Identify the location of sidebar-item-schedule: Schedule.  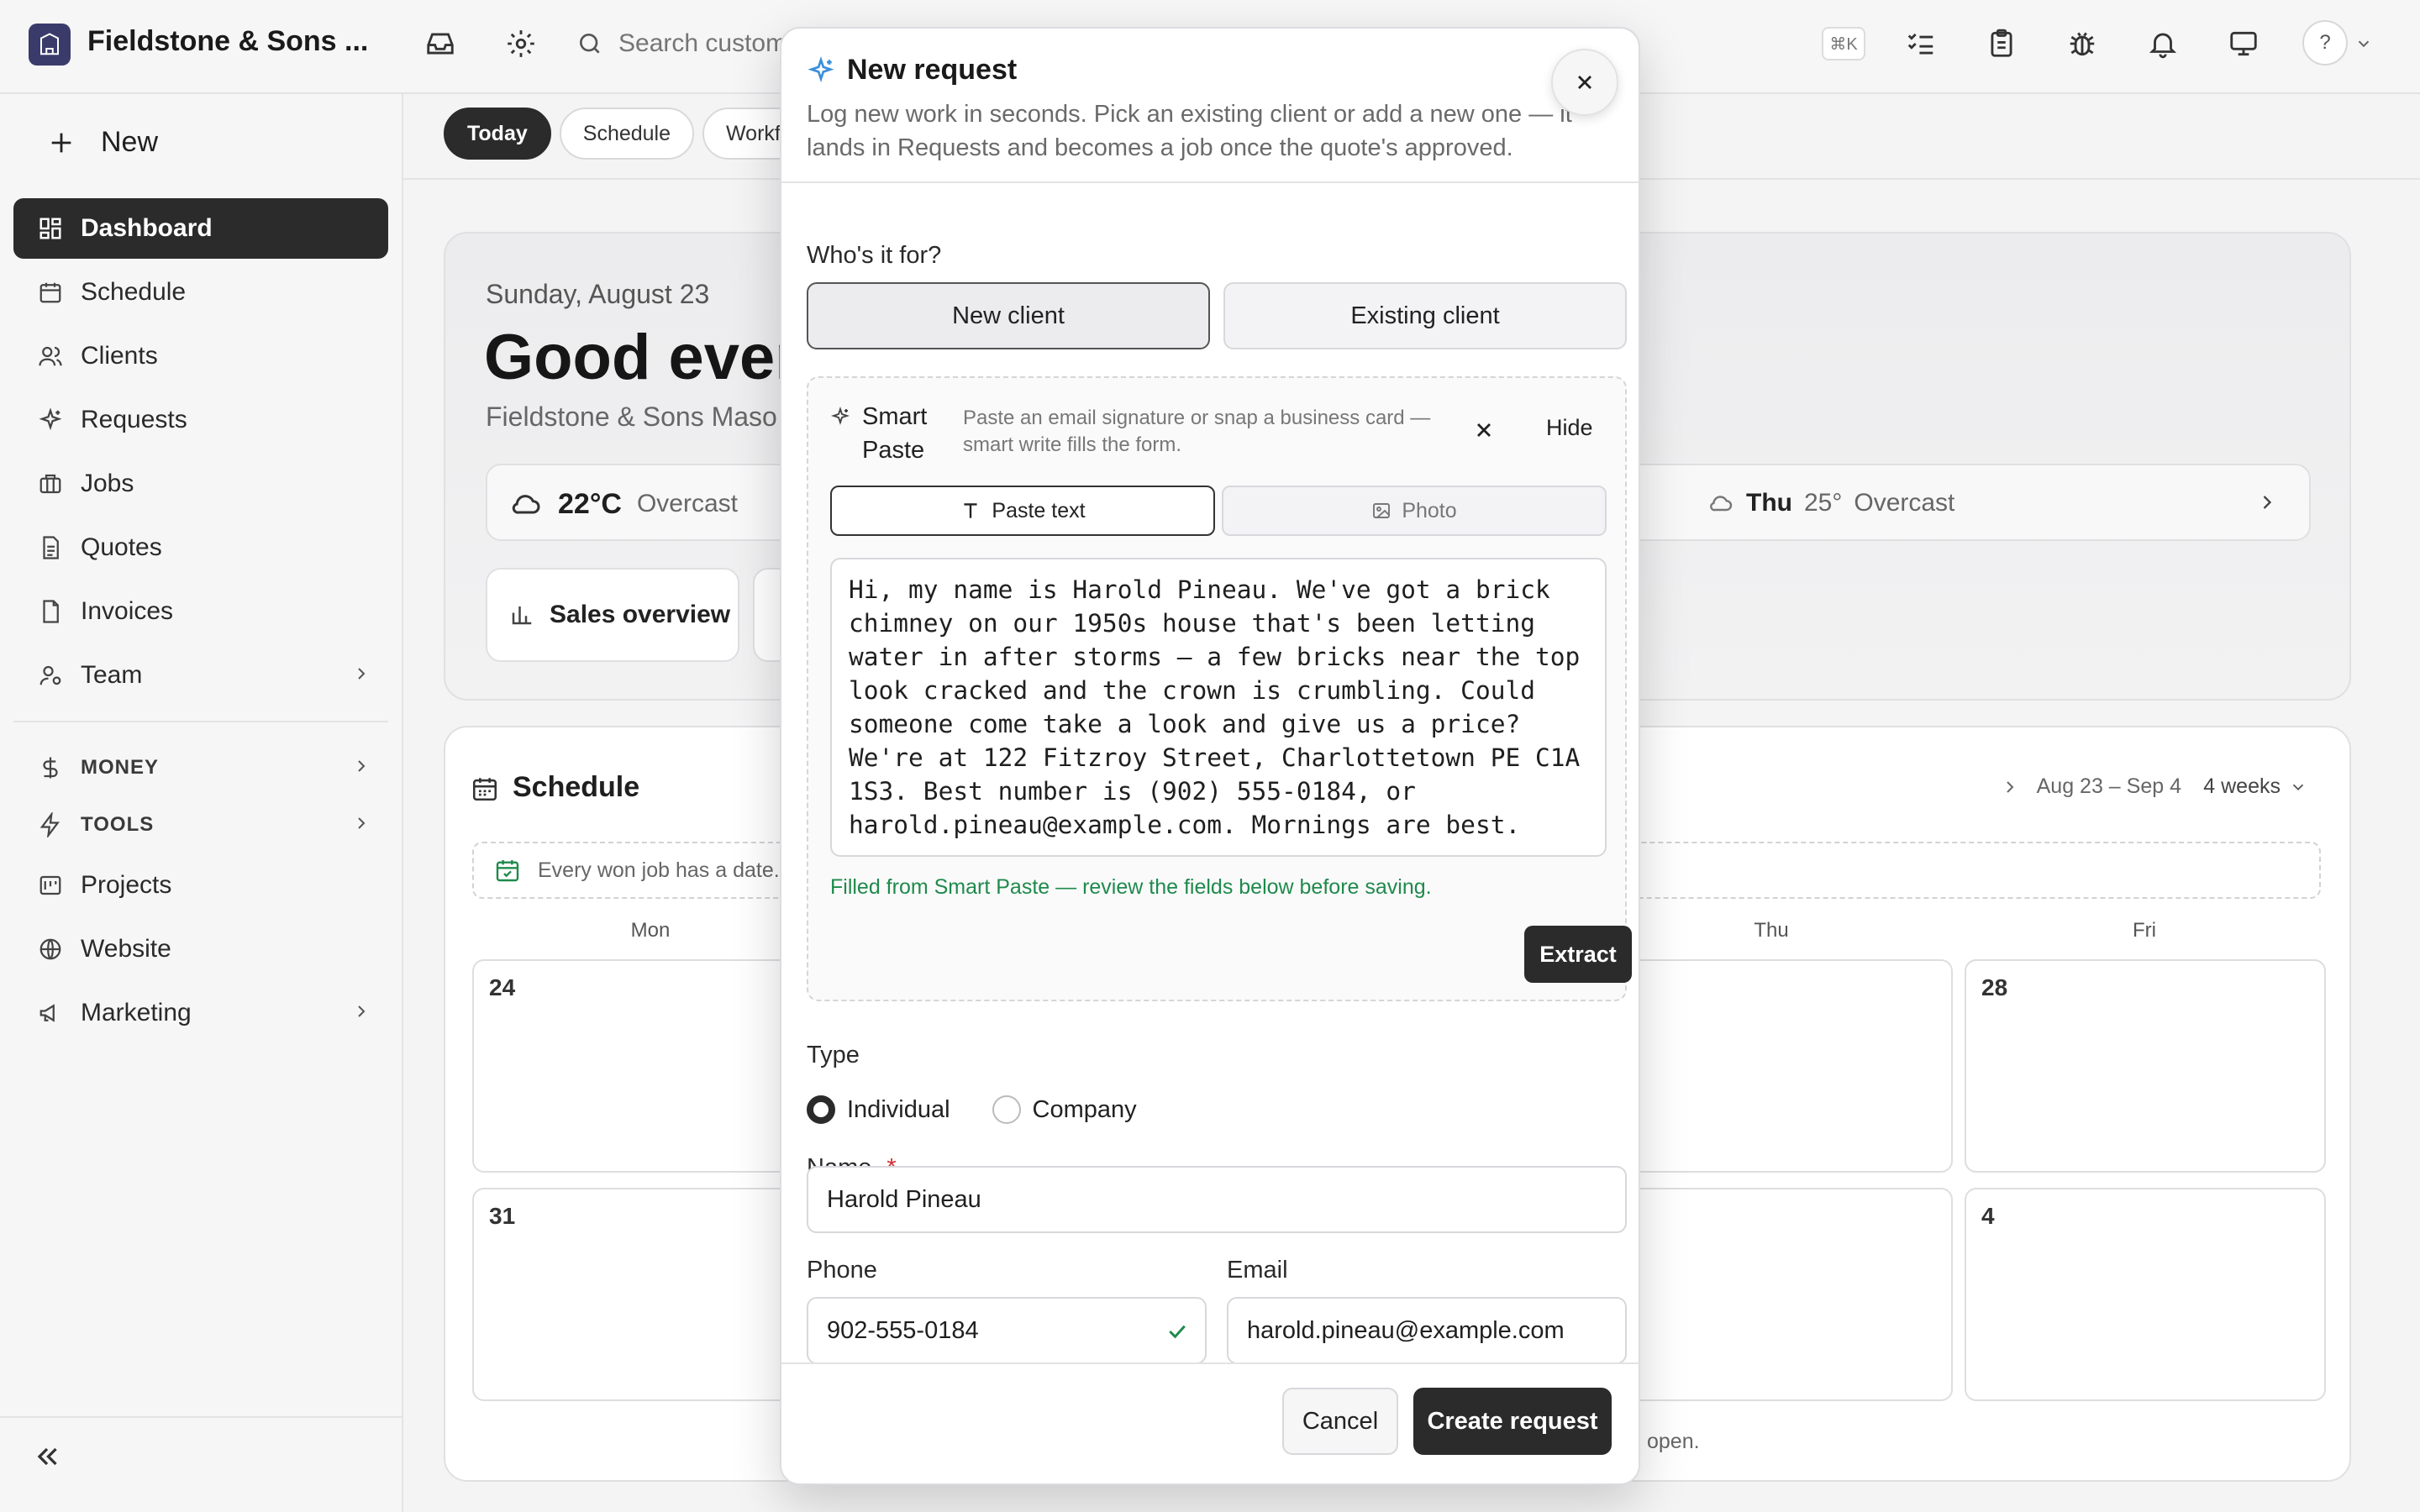
(200, 292).